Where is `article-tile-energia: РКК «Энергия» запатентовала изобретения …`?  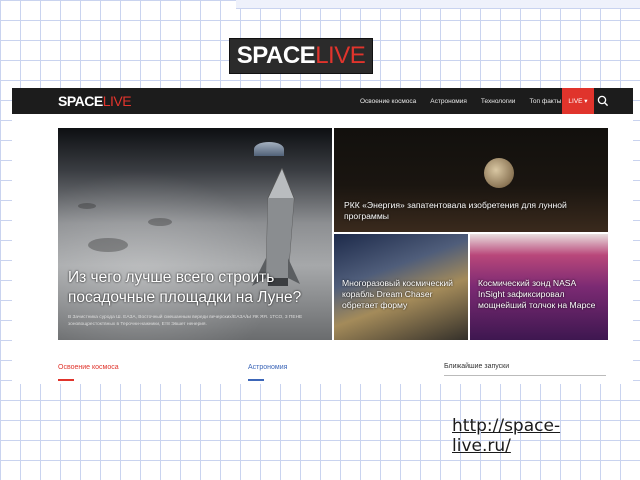
article-tile-energia: РКК «Энергия» запатентовала изобретения … is located at coordinates (471, 180).